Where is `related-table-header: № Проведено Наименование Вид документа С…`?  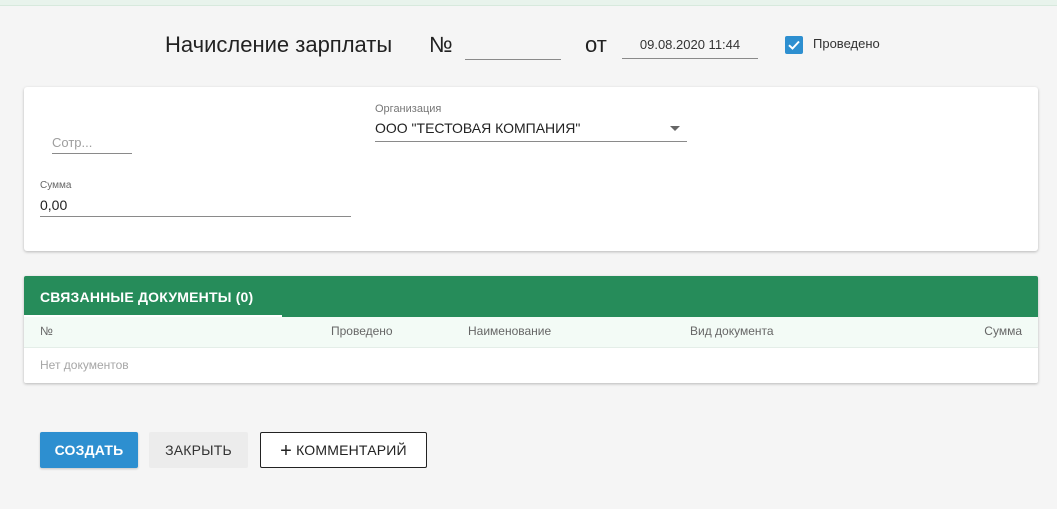
related-table-header: № Проведено Наименование Вид документа С… is located at coordinates (531, 332).